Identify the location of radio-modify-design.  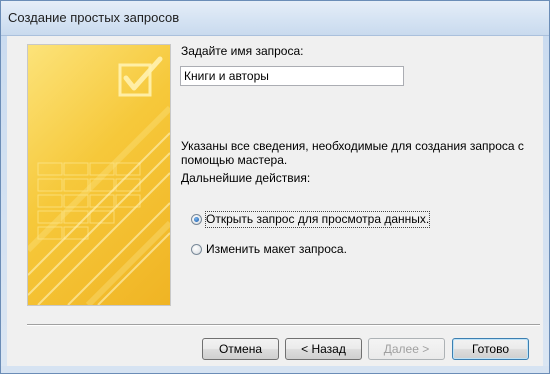
(196, 249).